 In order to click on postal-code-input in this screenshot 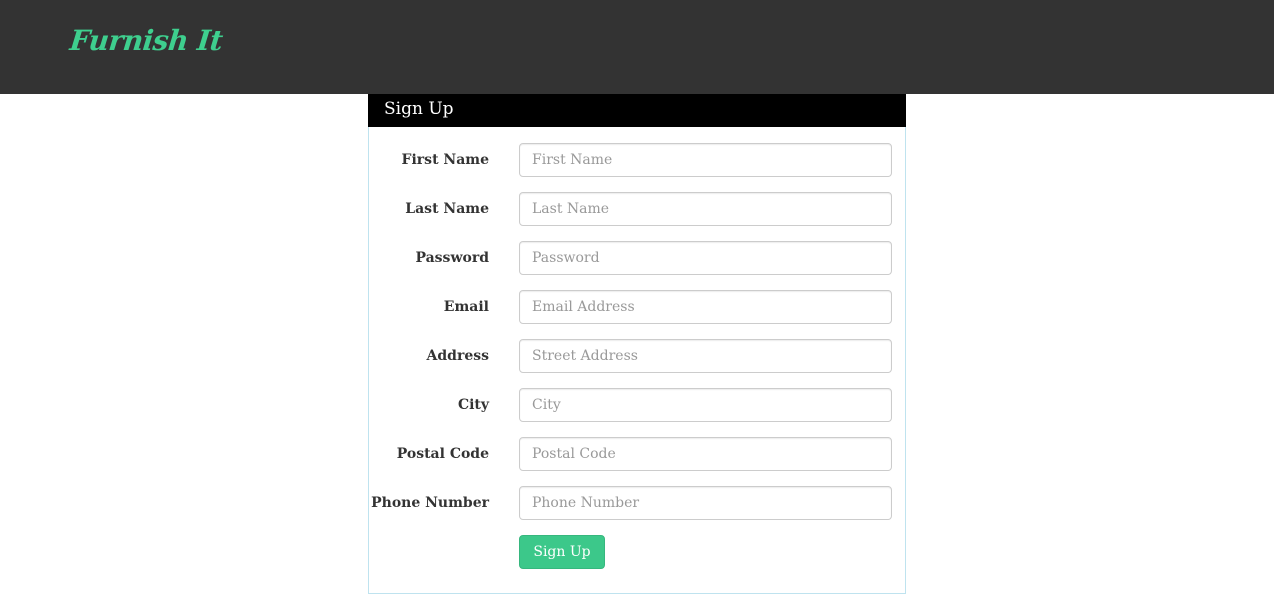, I will do `click(705, 454)`.